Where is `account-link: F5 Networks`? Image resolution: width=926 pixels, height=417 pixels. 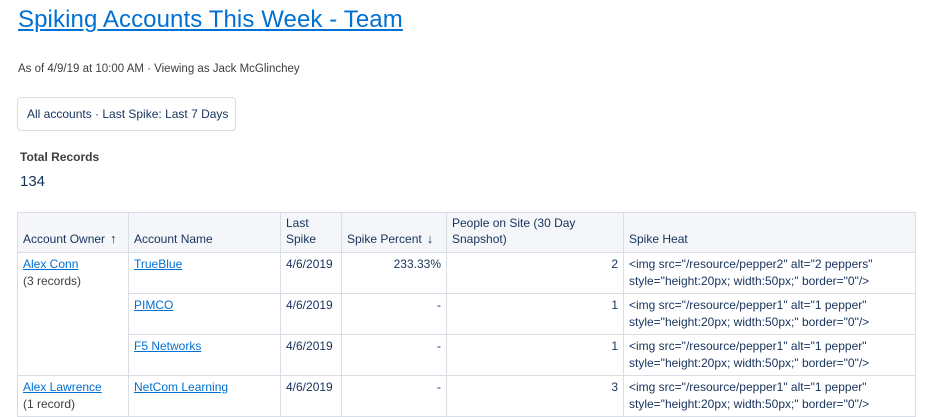 account-link: F5 Networks is located at coordinates (167, 346).